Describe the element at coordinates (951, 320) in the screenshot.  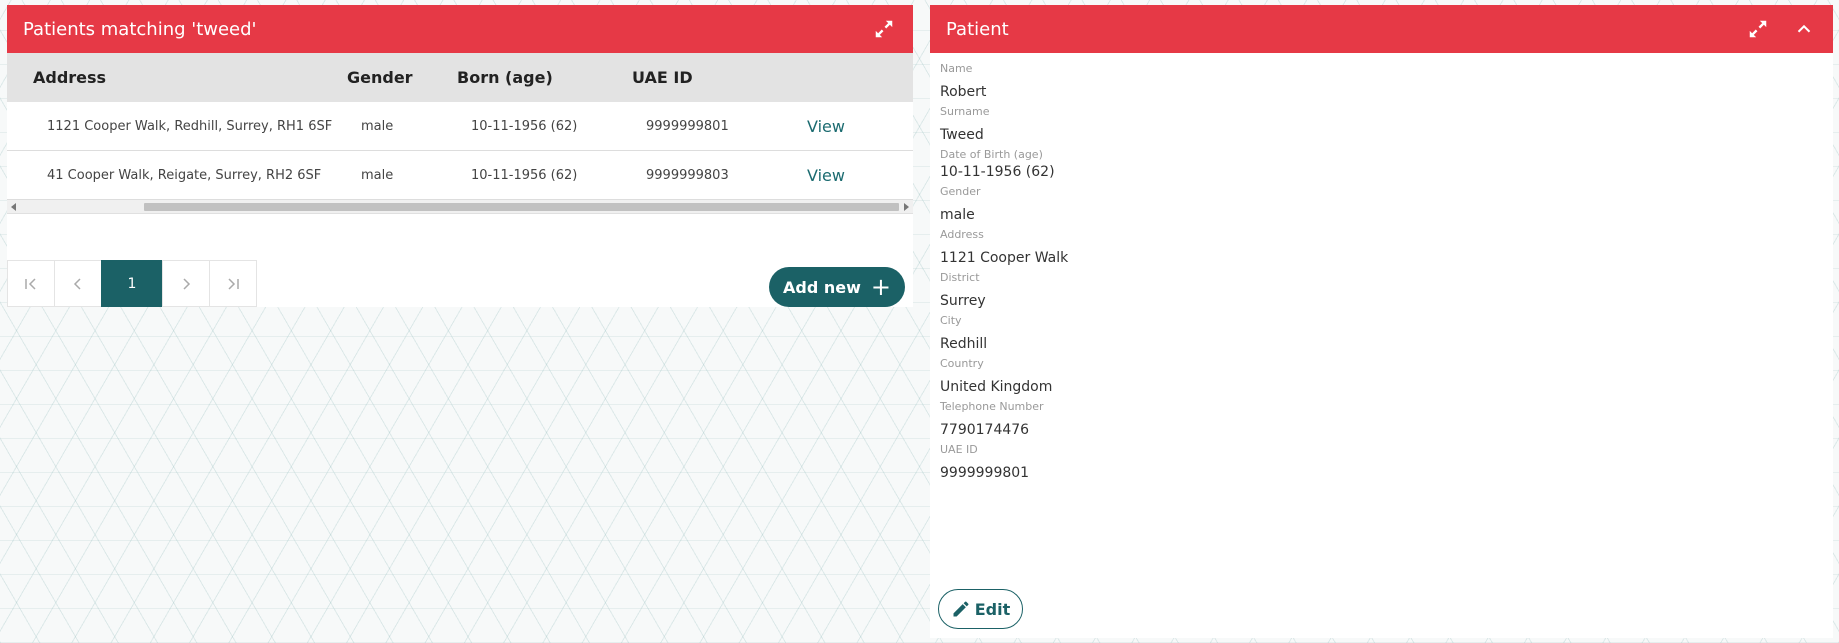
I see `field-label: City` at that location.